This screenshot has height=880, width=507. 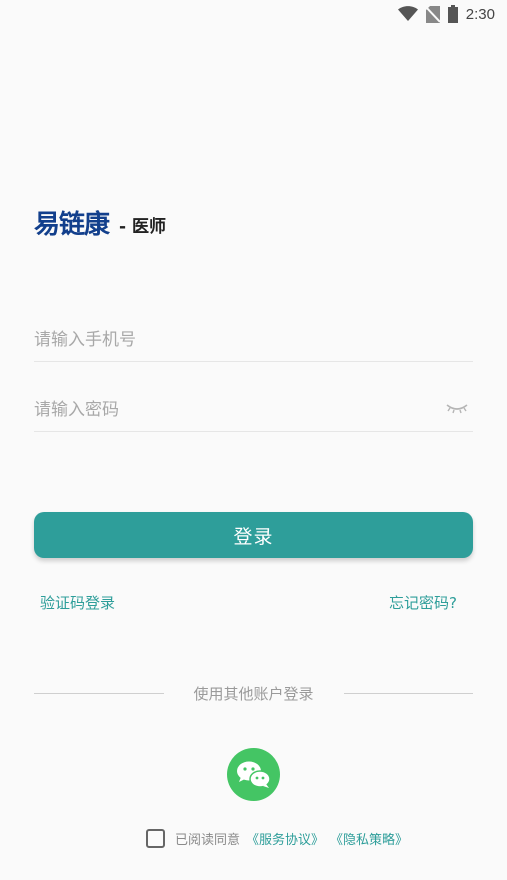 What do you see at coordinates (452, 14) in the screenshot?
I see `battery-icon` at bounding box center [452, 14].